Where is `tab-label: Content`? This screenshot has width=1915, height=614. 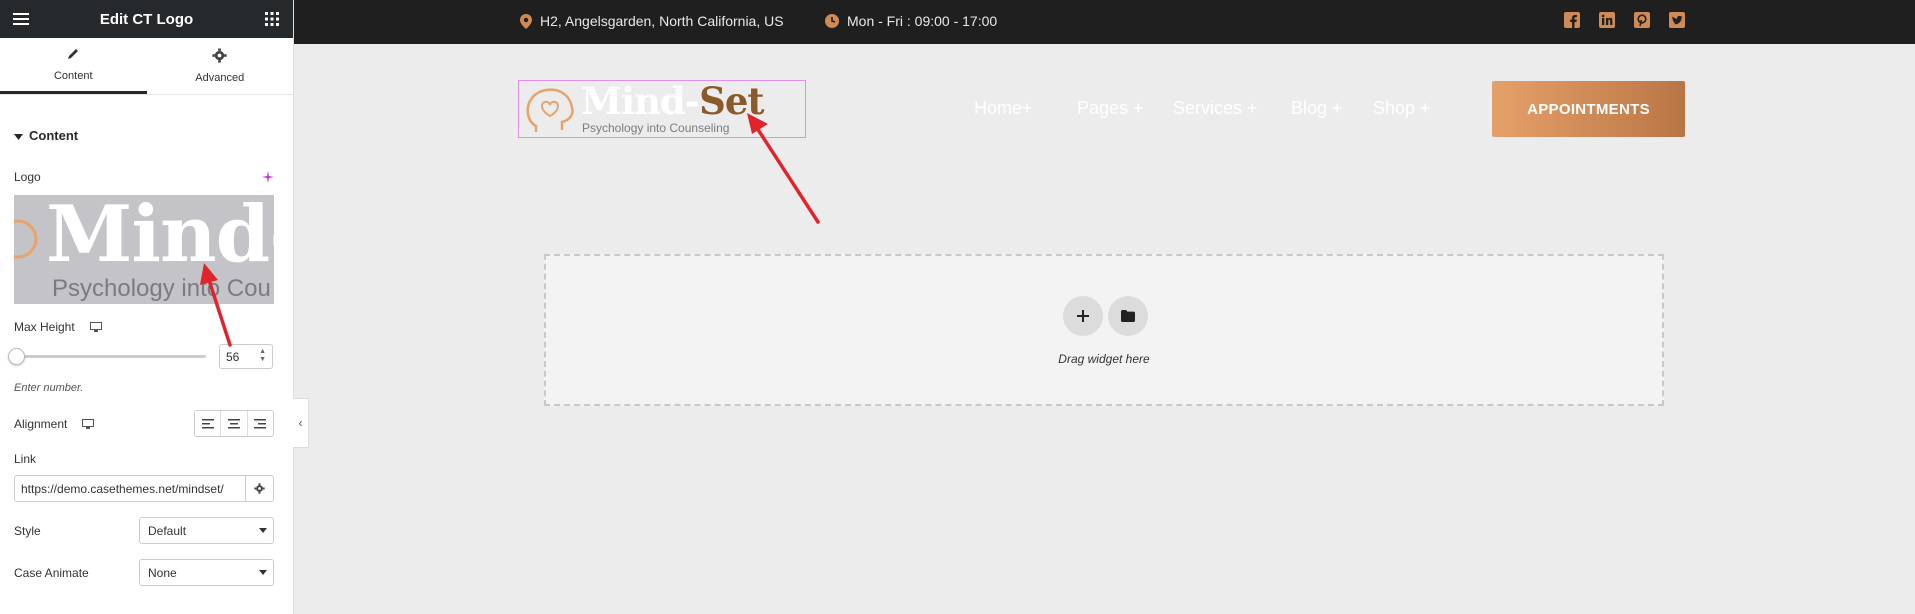
tab-label: Content is located at coordinates (73, 76).